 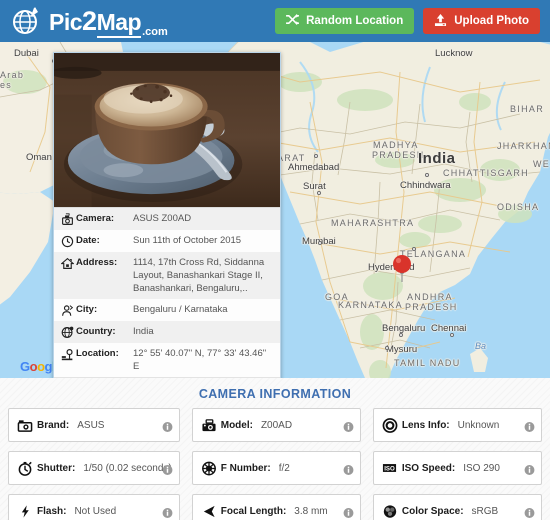 What do you see at coordinates (485, 511) in the screenshot?
I see `camera-field-value: sRGB` at bounding box center [485, 511].